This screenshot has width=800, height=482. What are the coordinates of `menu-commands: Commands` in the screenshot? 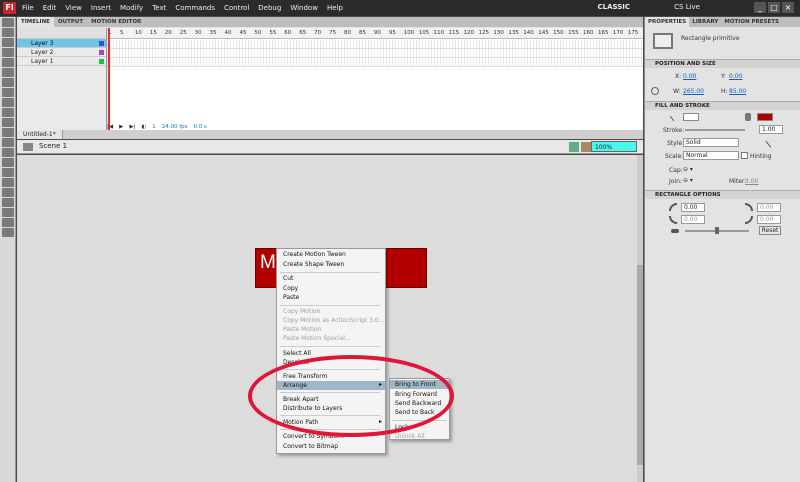 It's located at (195, 8).